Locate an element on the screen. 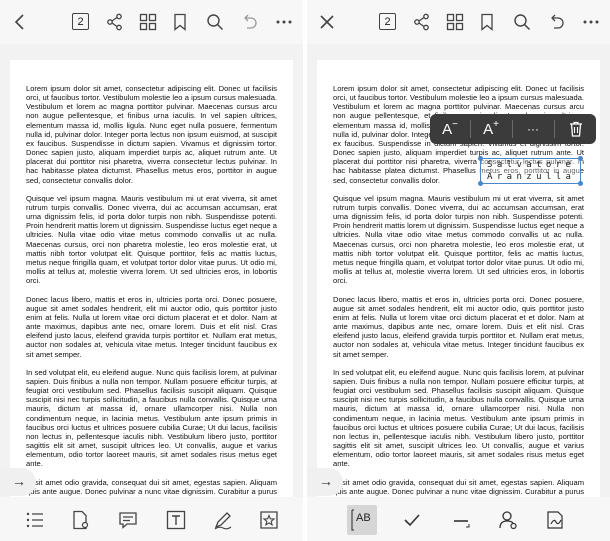  outline-list-icon is located at coordinates (35, 520).